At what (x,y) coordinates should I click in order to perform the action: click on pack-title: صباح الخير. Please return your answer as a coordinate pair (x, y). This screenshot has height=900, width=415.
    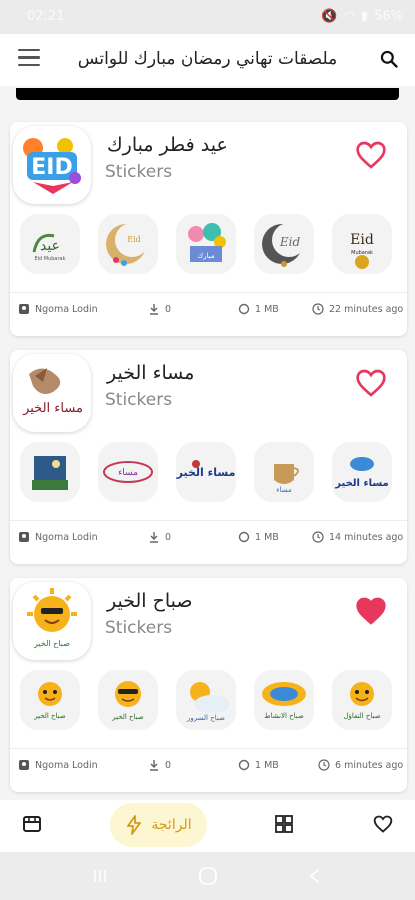
    Looking at the image, I should click on (150, 601).